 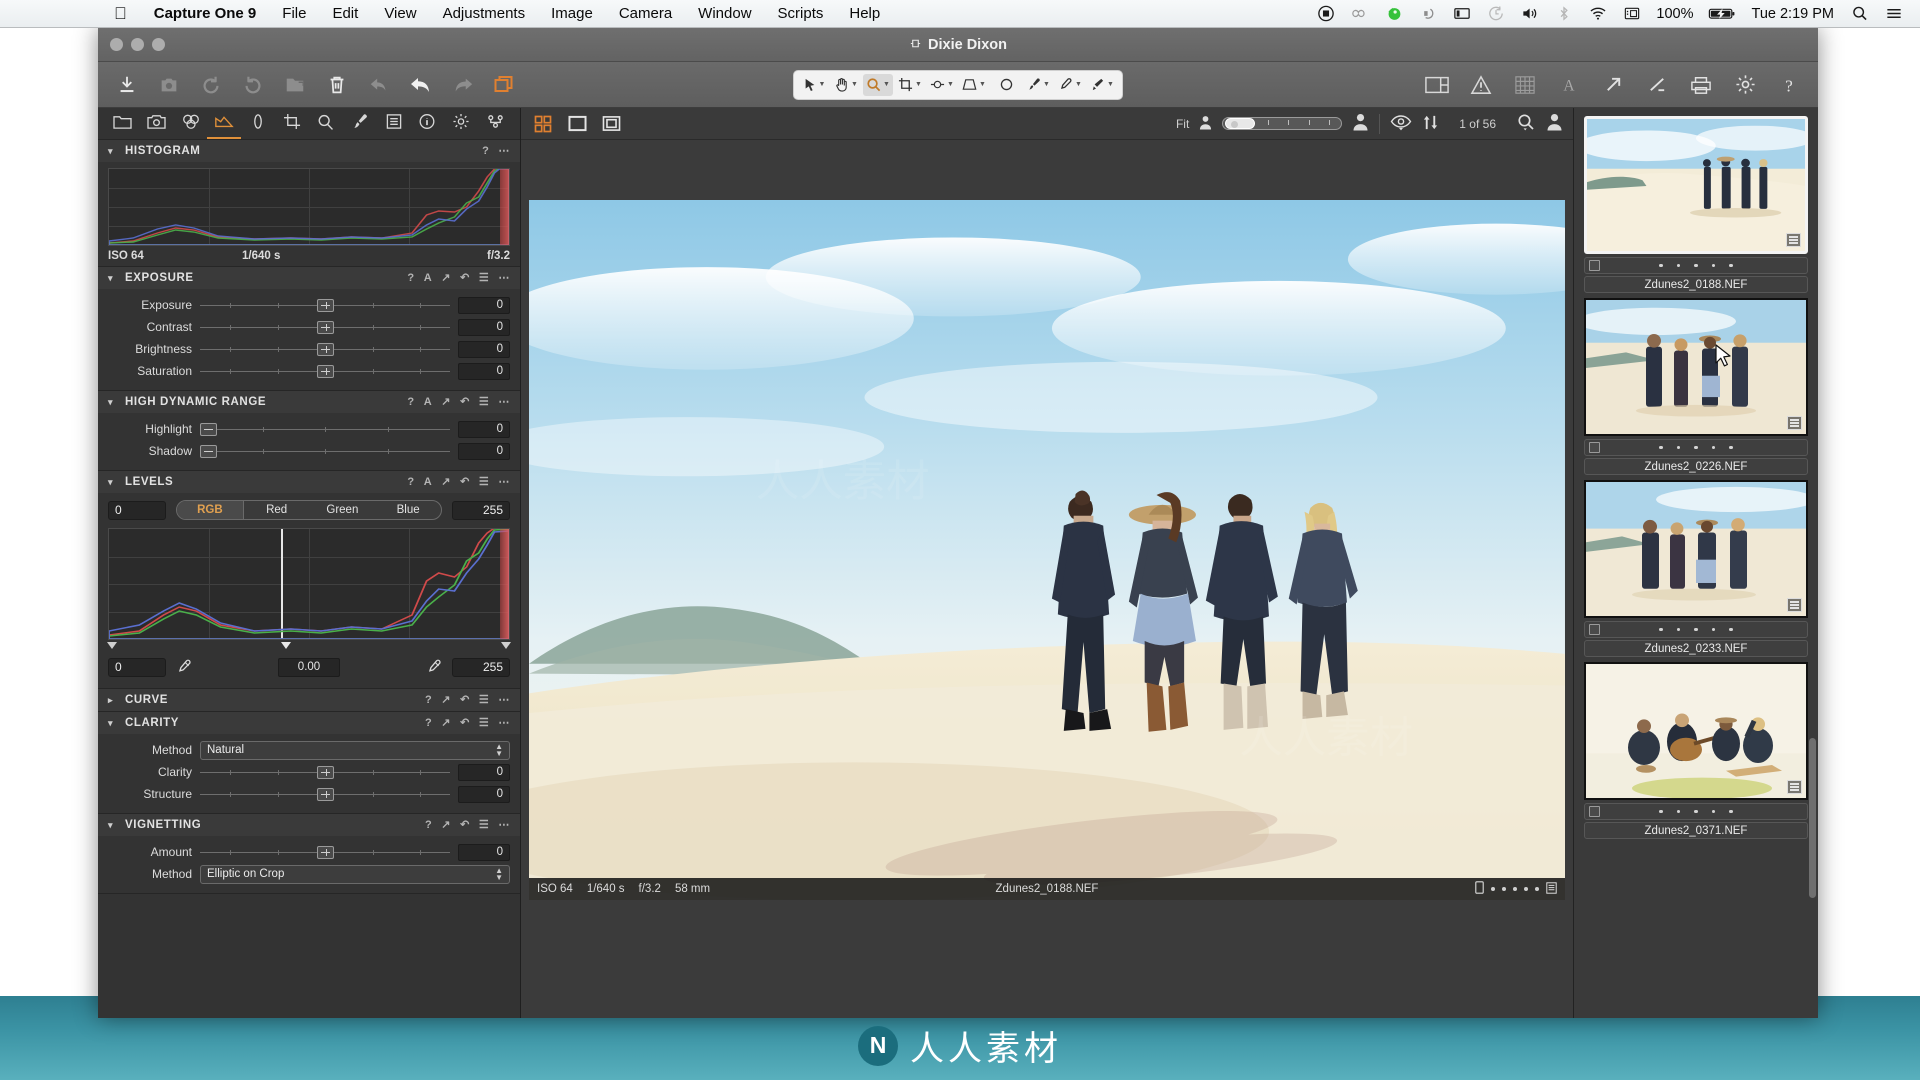 I want to click on rating-stars, so click(x=1696, y=447).